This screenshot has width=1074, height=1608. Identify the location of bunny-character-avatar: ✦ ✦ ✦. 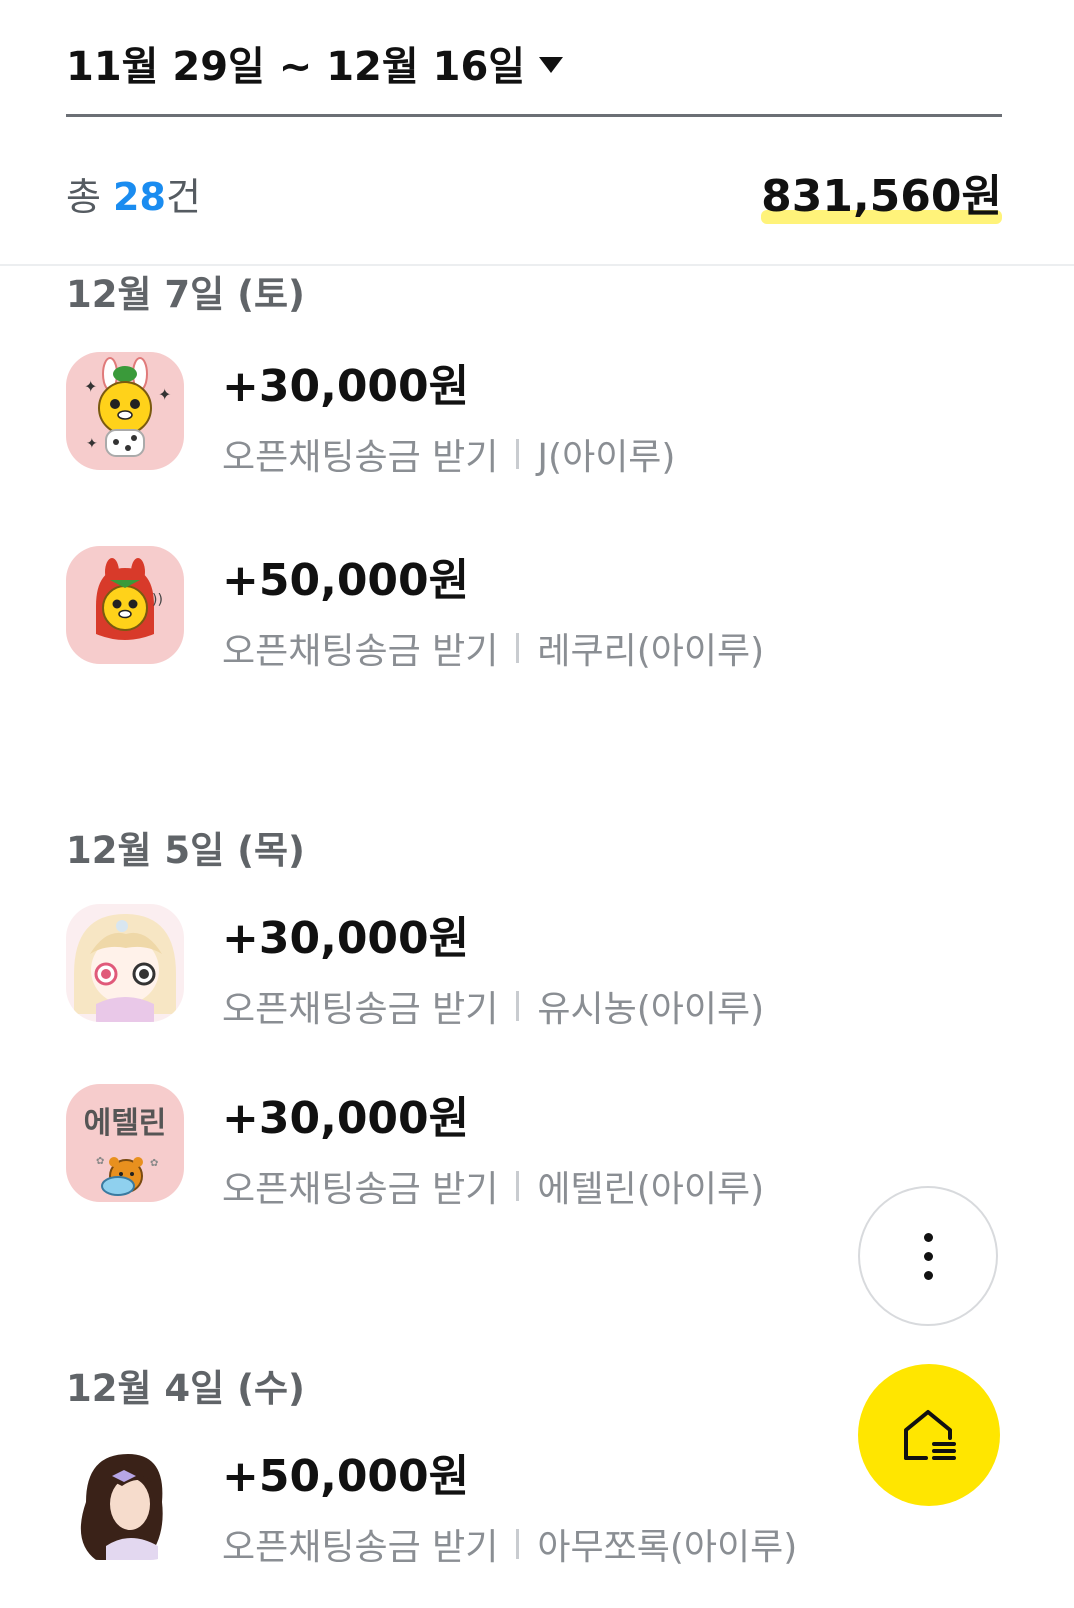
(125, 411).